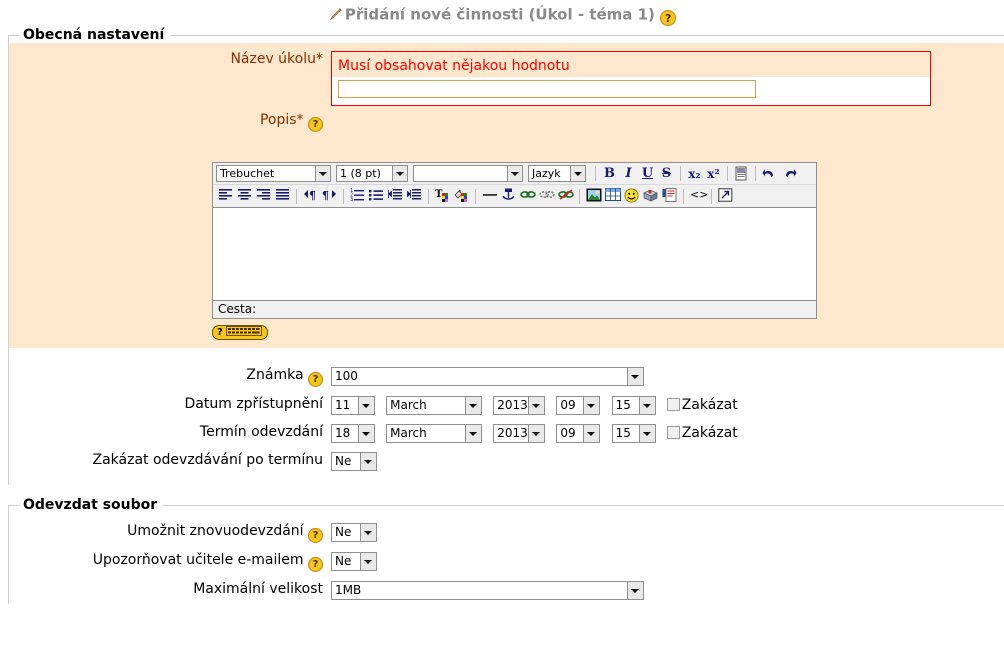  Describe the element at coordinates (788, 174) in the screenshot. I see `redo-button` at that location.